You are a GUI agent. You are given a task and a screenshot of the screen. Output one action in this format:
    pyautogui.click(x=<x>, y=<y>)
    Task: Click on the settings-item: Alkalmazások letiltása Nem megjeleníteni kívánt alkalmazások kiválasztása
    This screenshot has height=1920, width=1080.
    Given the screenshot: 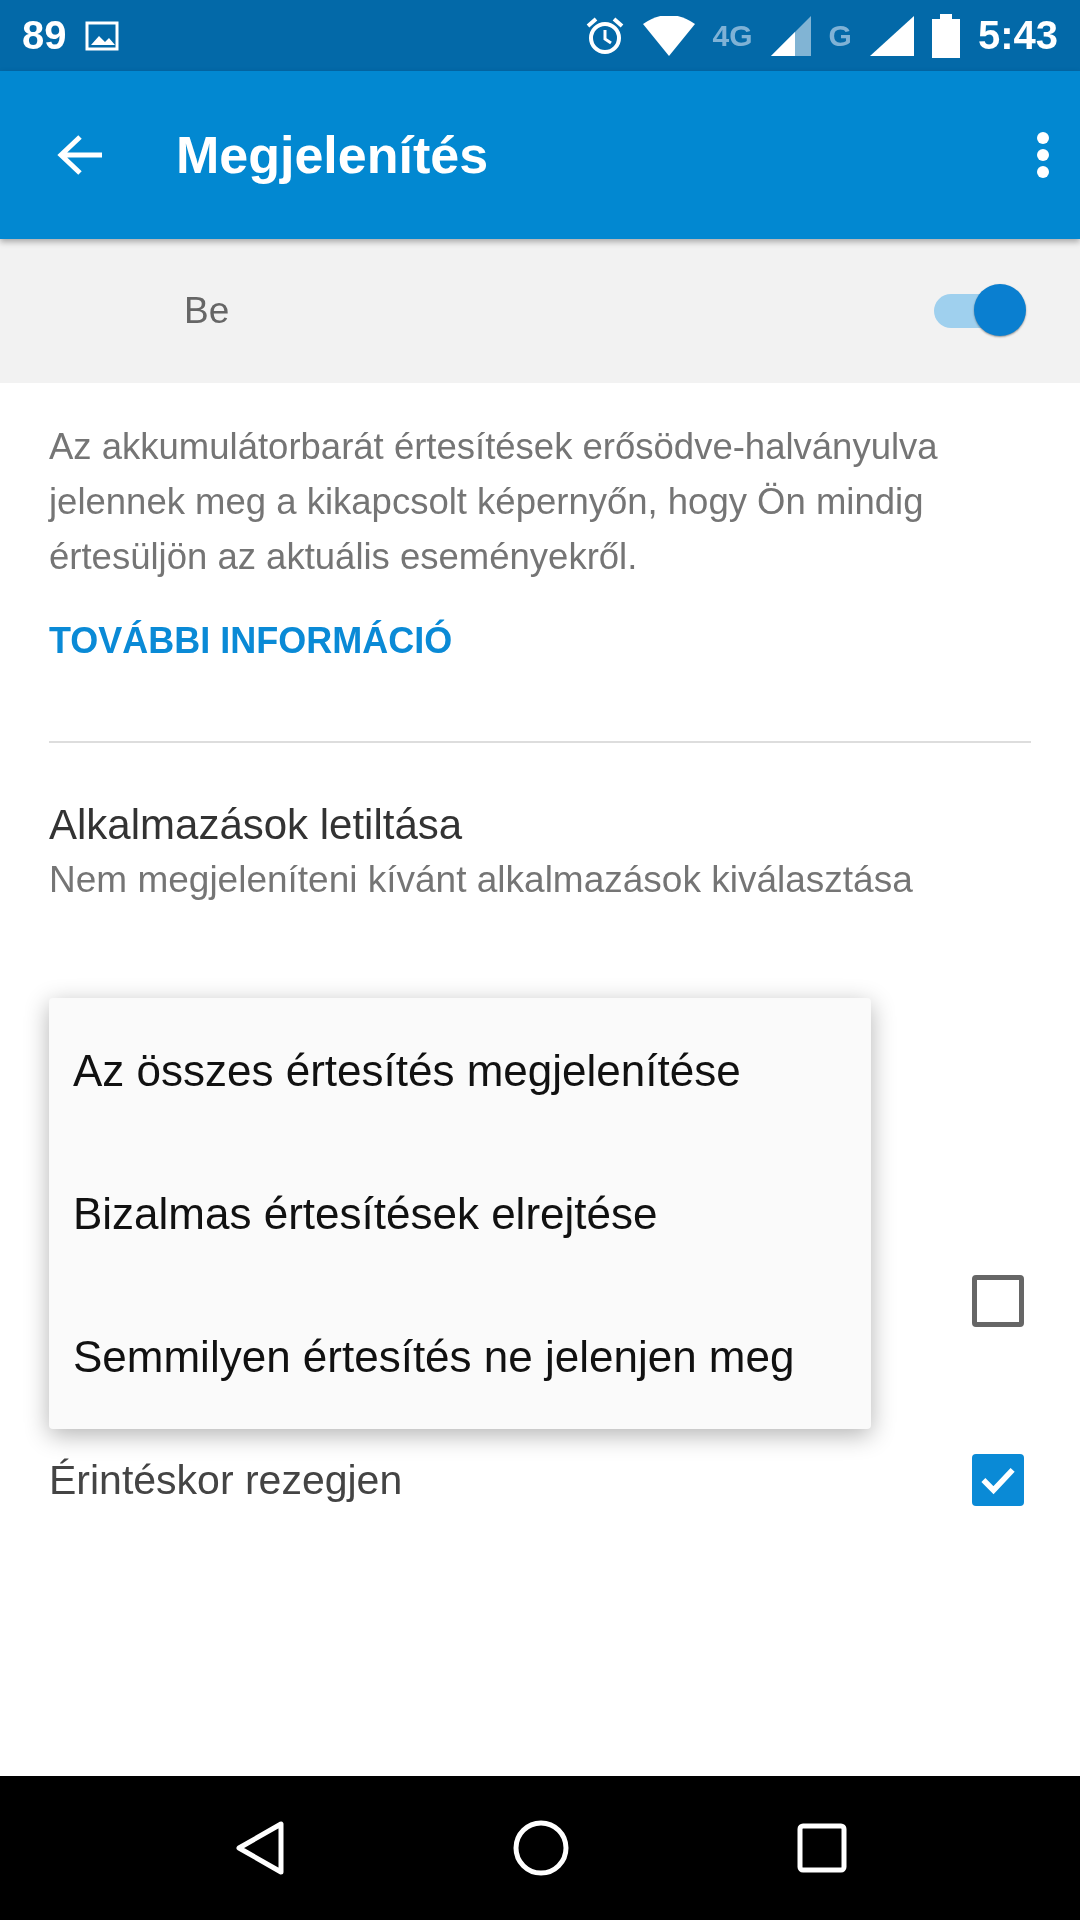 What is the action you would take?
    pyautogui.click(x=540, y=857)
    